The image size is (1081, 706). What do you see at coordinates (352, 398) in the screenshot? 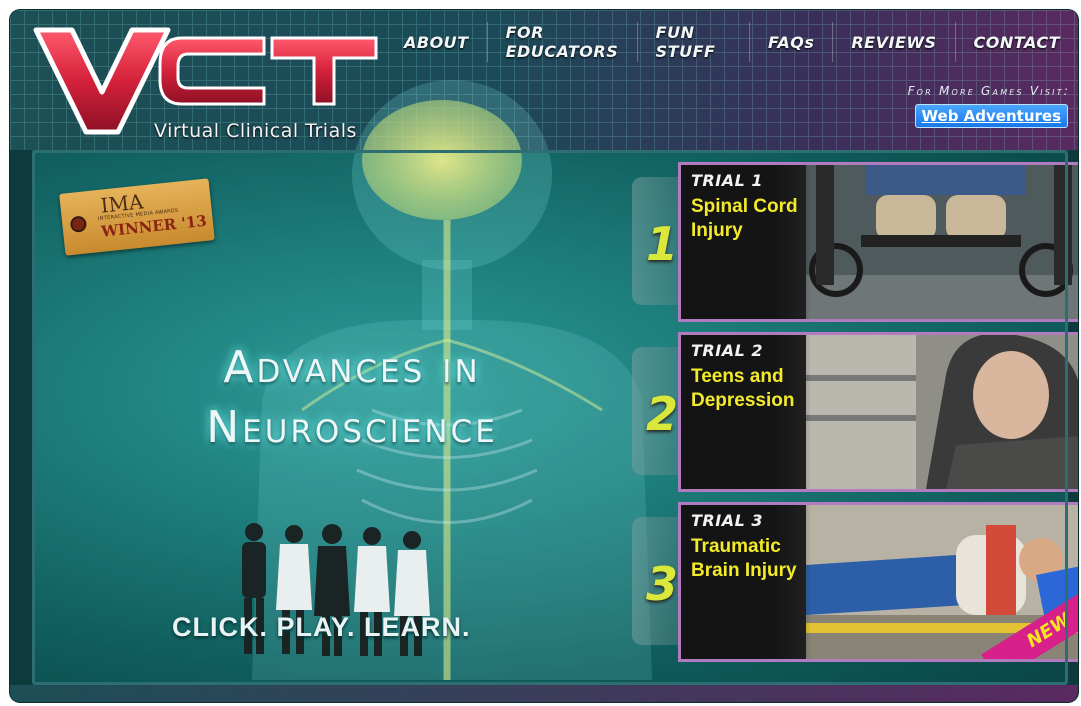
I see `hero-headline: Advances in Neuroscience` at bounding box center [352, 398].